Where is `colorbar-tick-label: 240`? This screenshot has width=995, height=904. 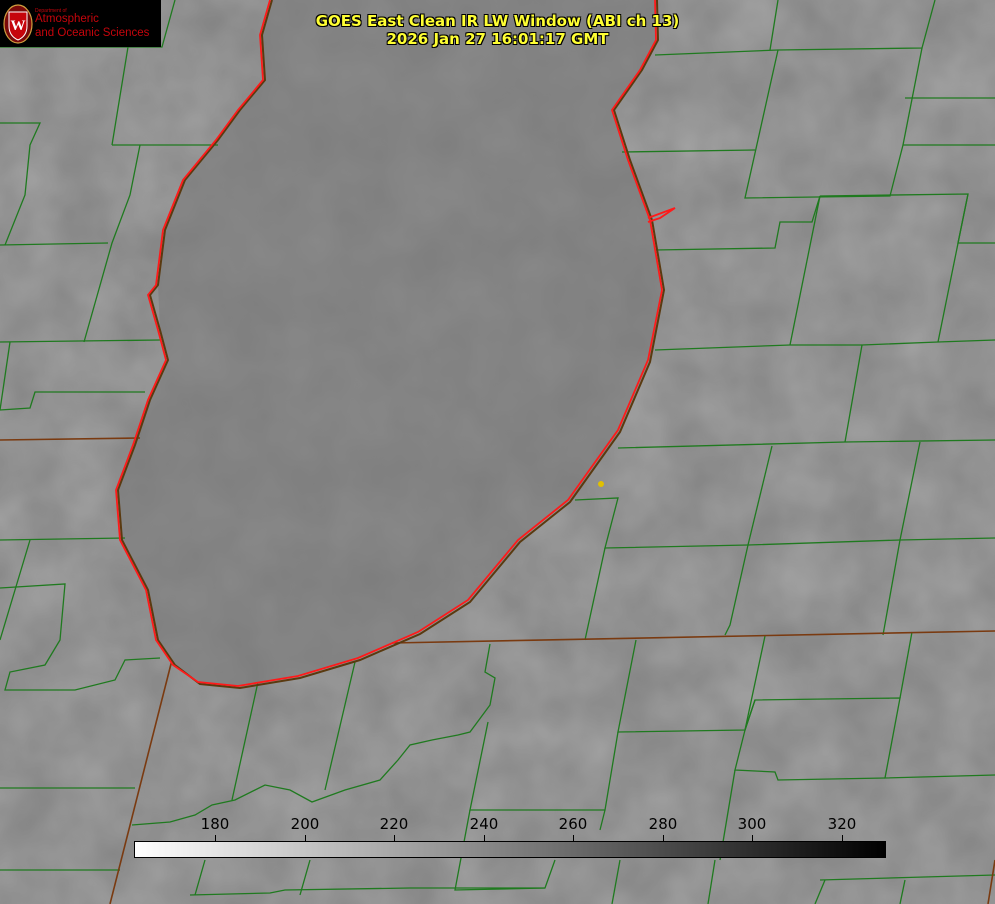
colorbar-tick-label: 240 is located at coordinates (484, 824).